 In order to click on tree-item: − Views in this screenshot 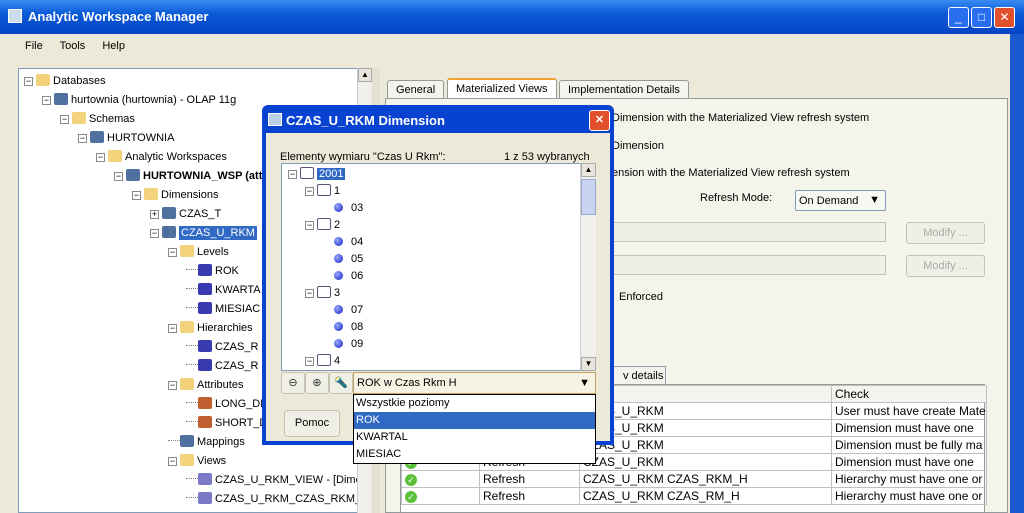, I will do `click(197, 461)`.